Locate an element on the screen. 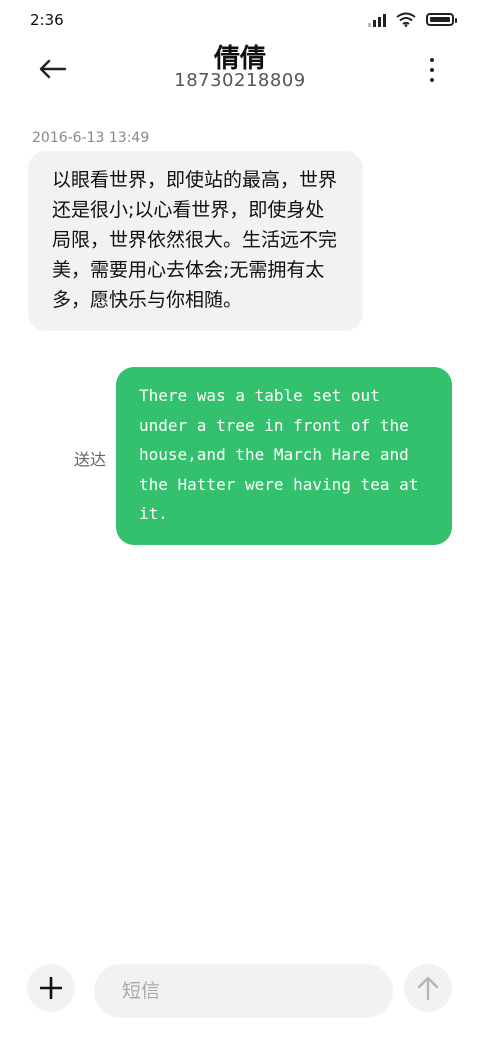  message-input-container is located at coordinates (243, 991).